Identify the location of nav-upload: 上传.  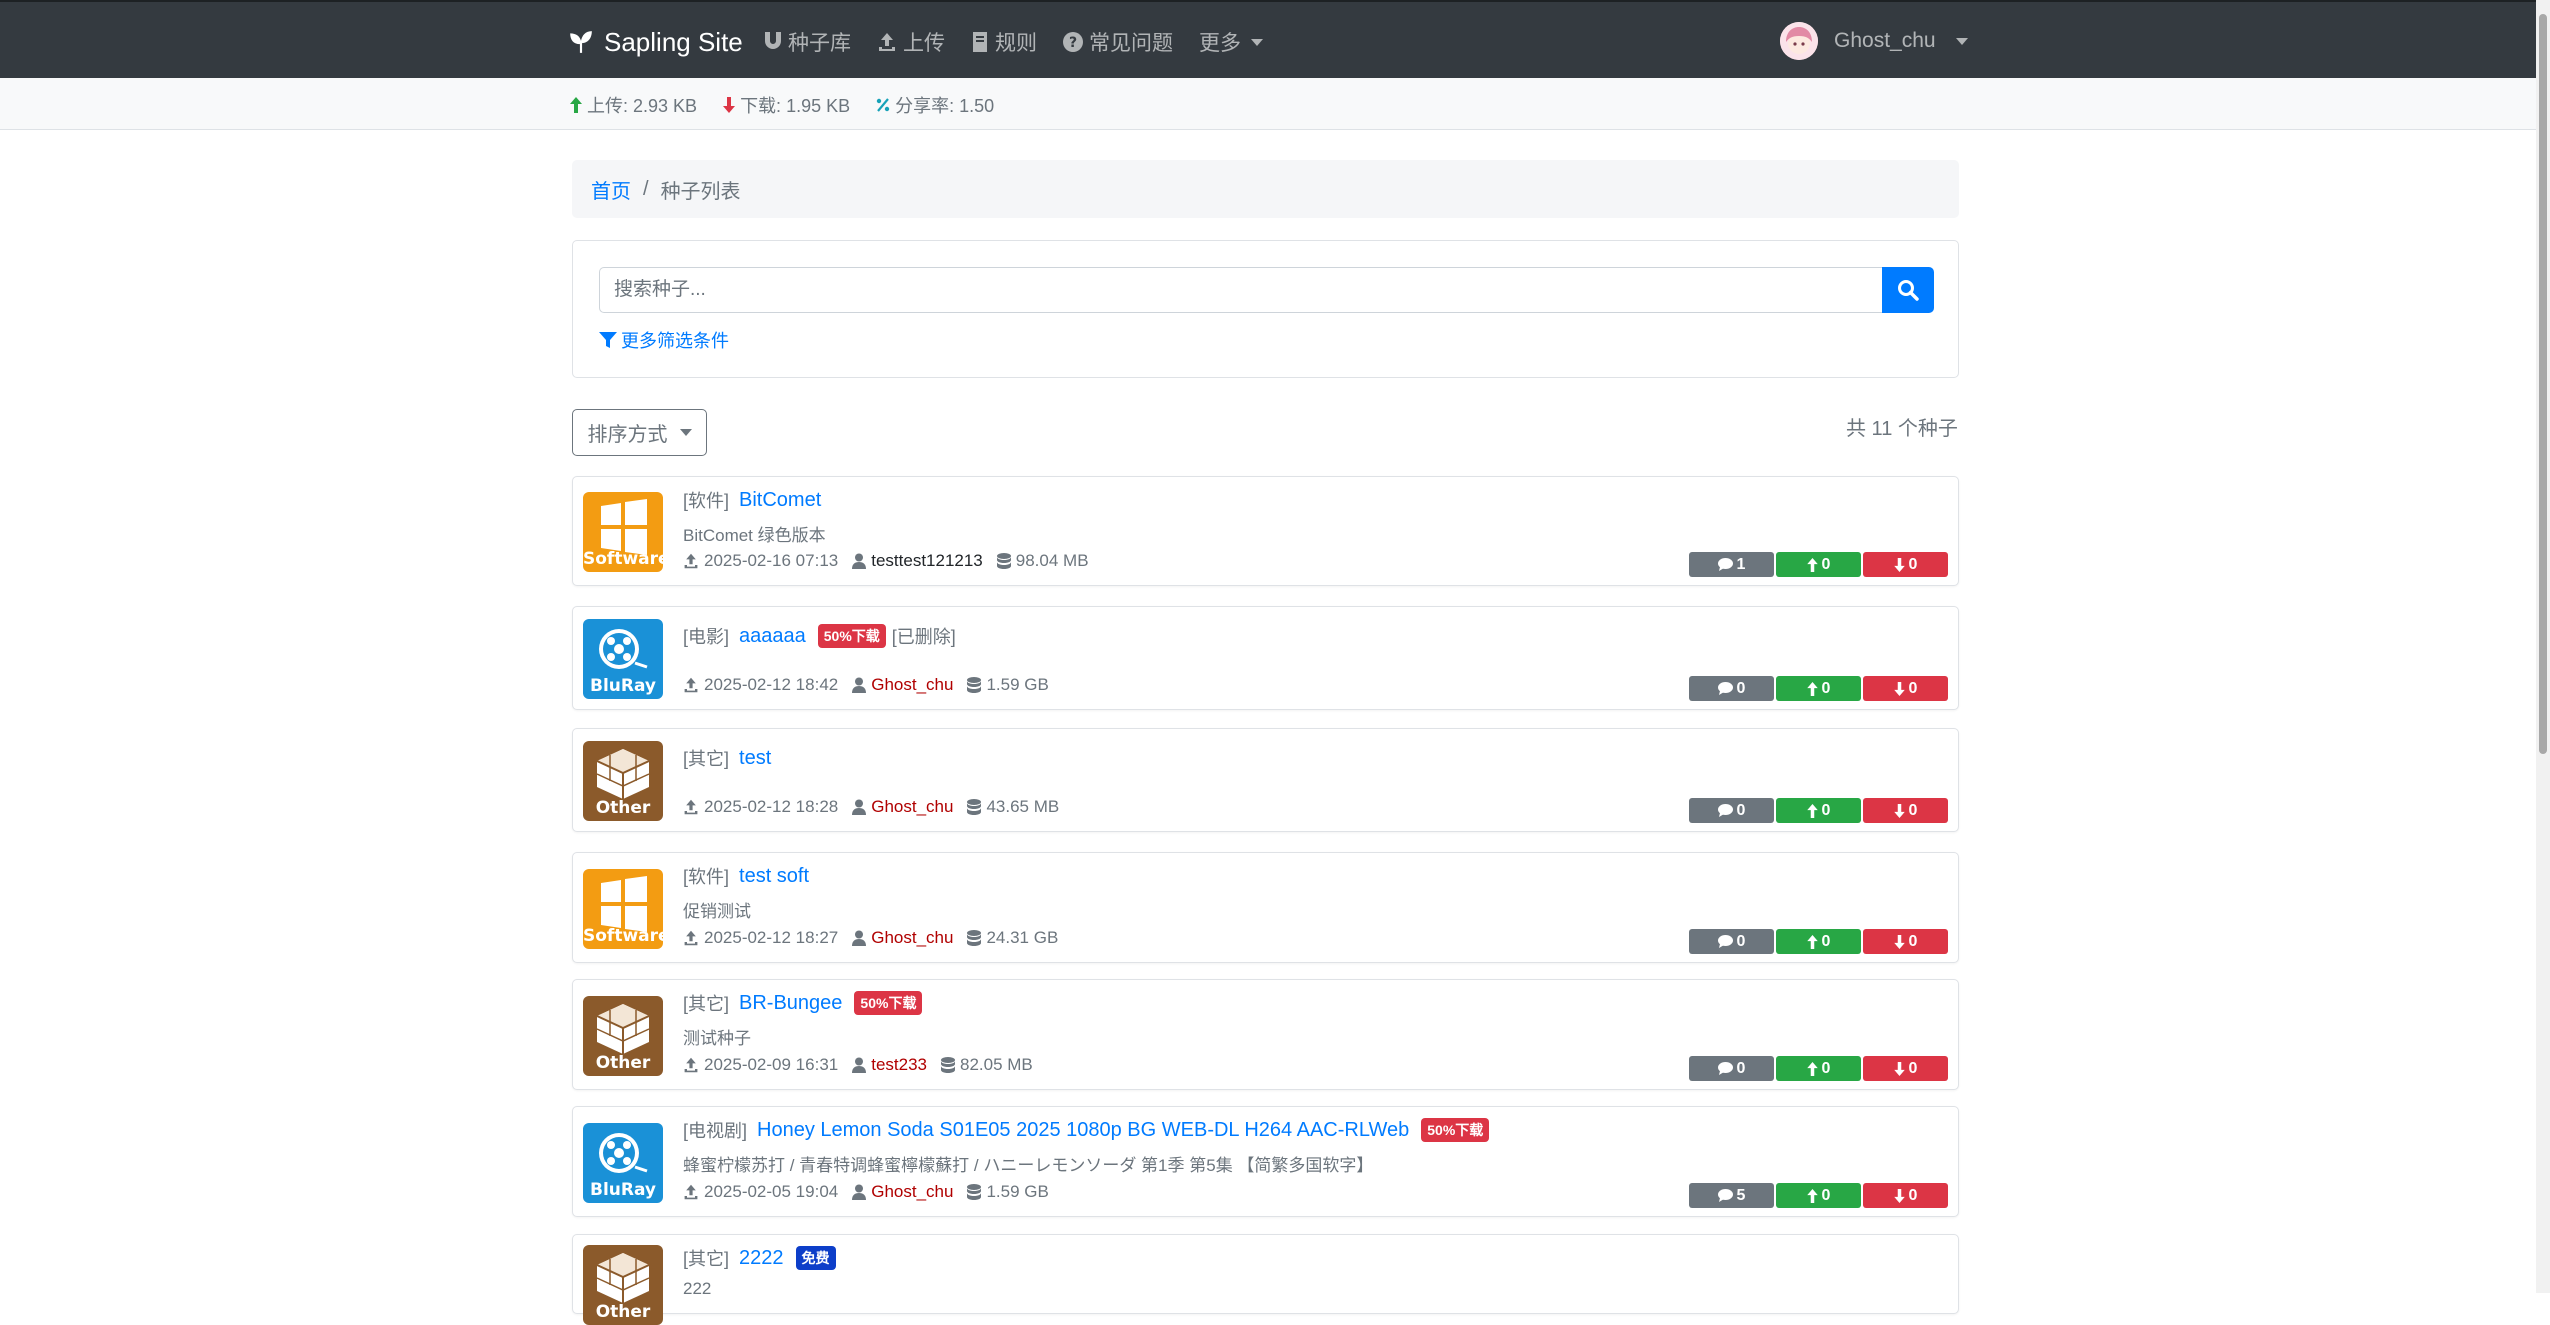
(911, 42).